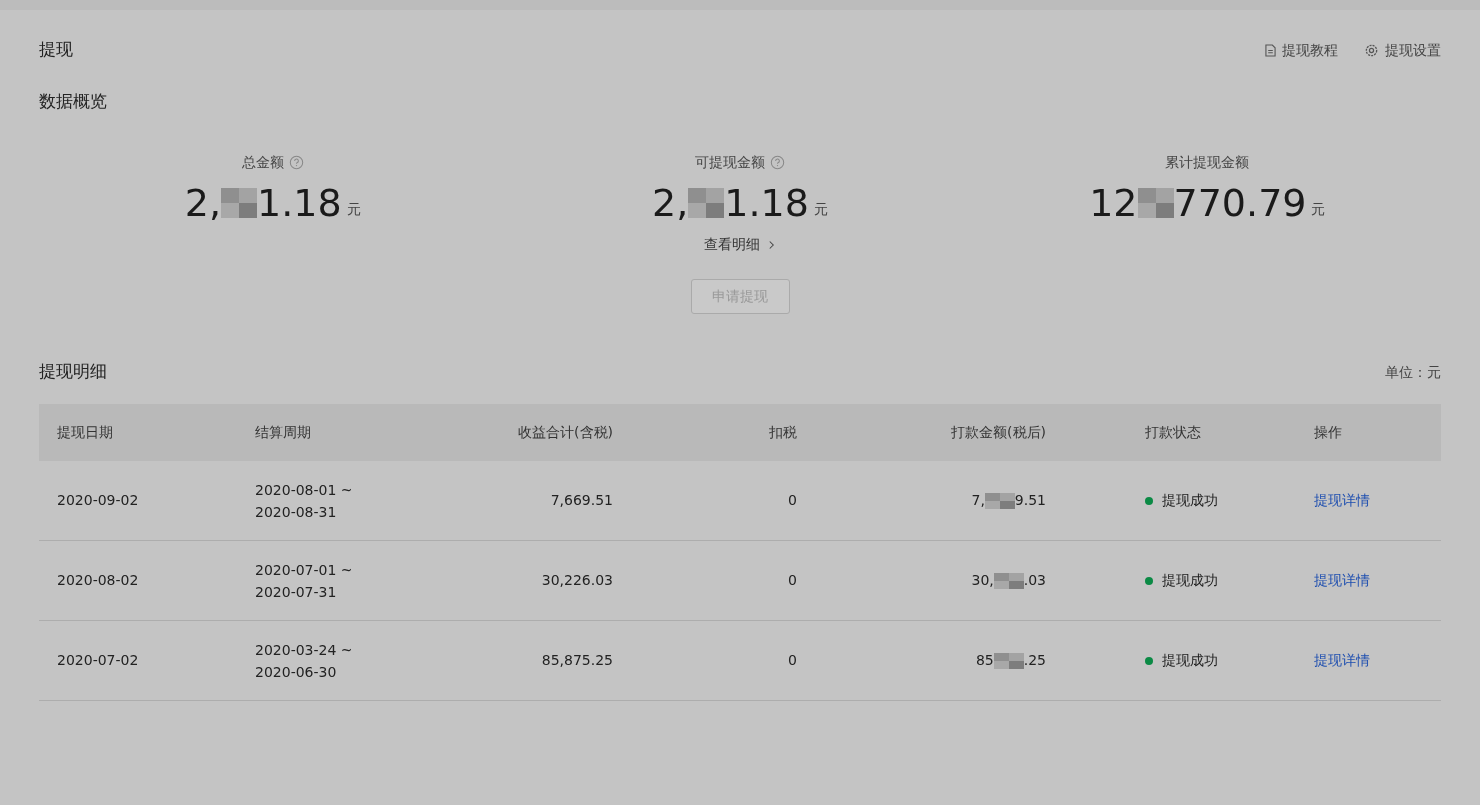 This screenshot has width=1480, height=805. Describe the element at coordinates (998, 432) in the screenshot. I see `column-header: 打款金额(税后)` at that location.